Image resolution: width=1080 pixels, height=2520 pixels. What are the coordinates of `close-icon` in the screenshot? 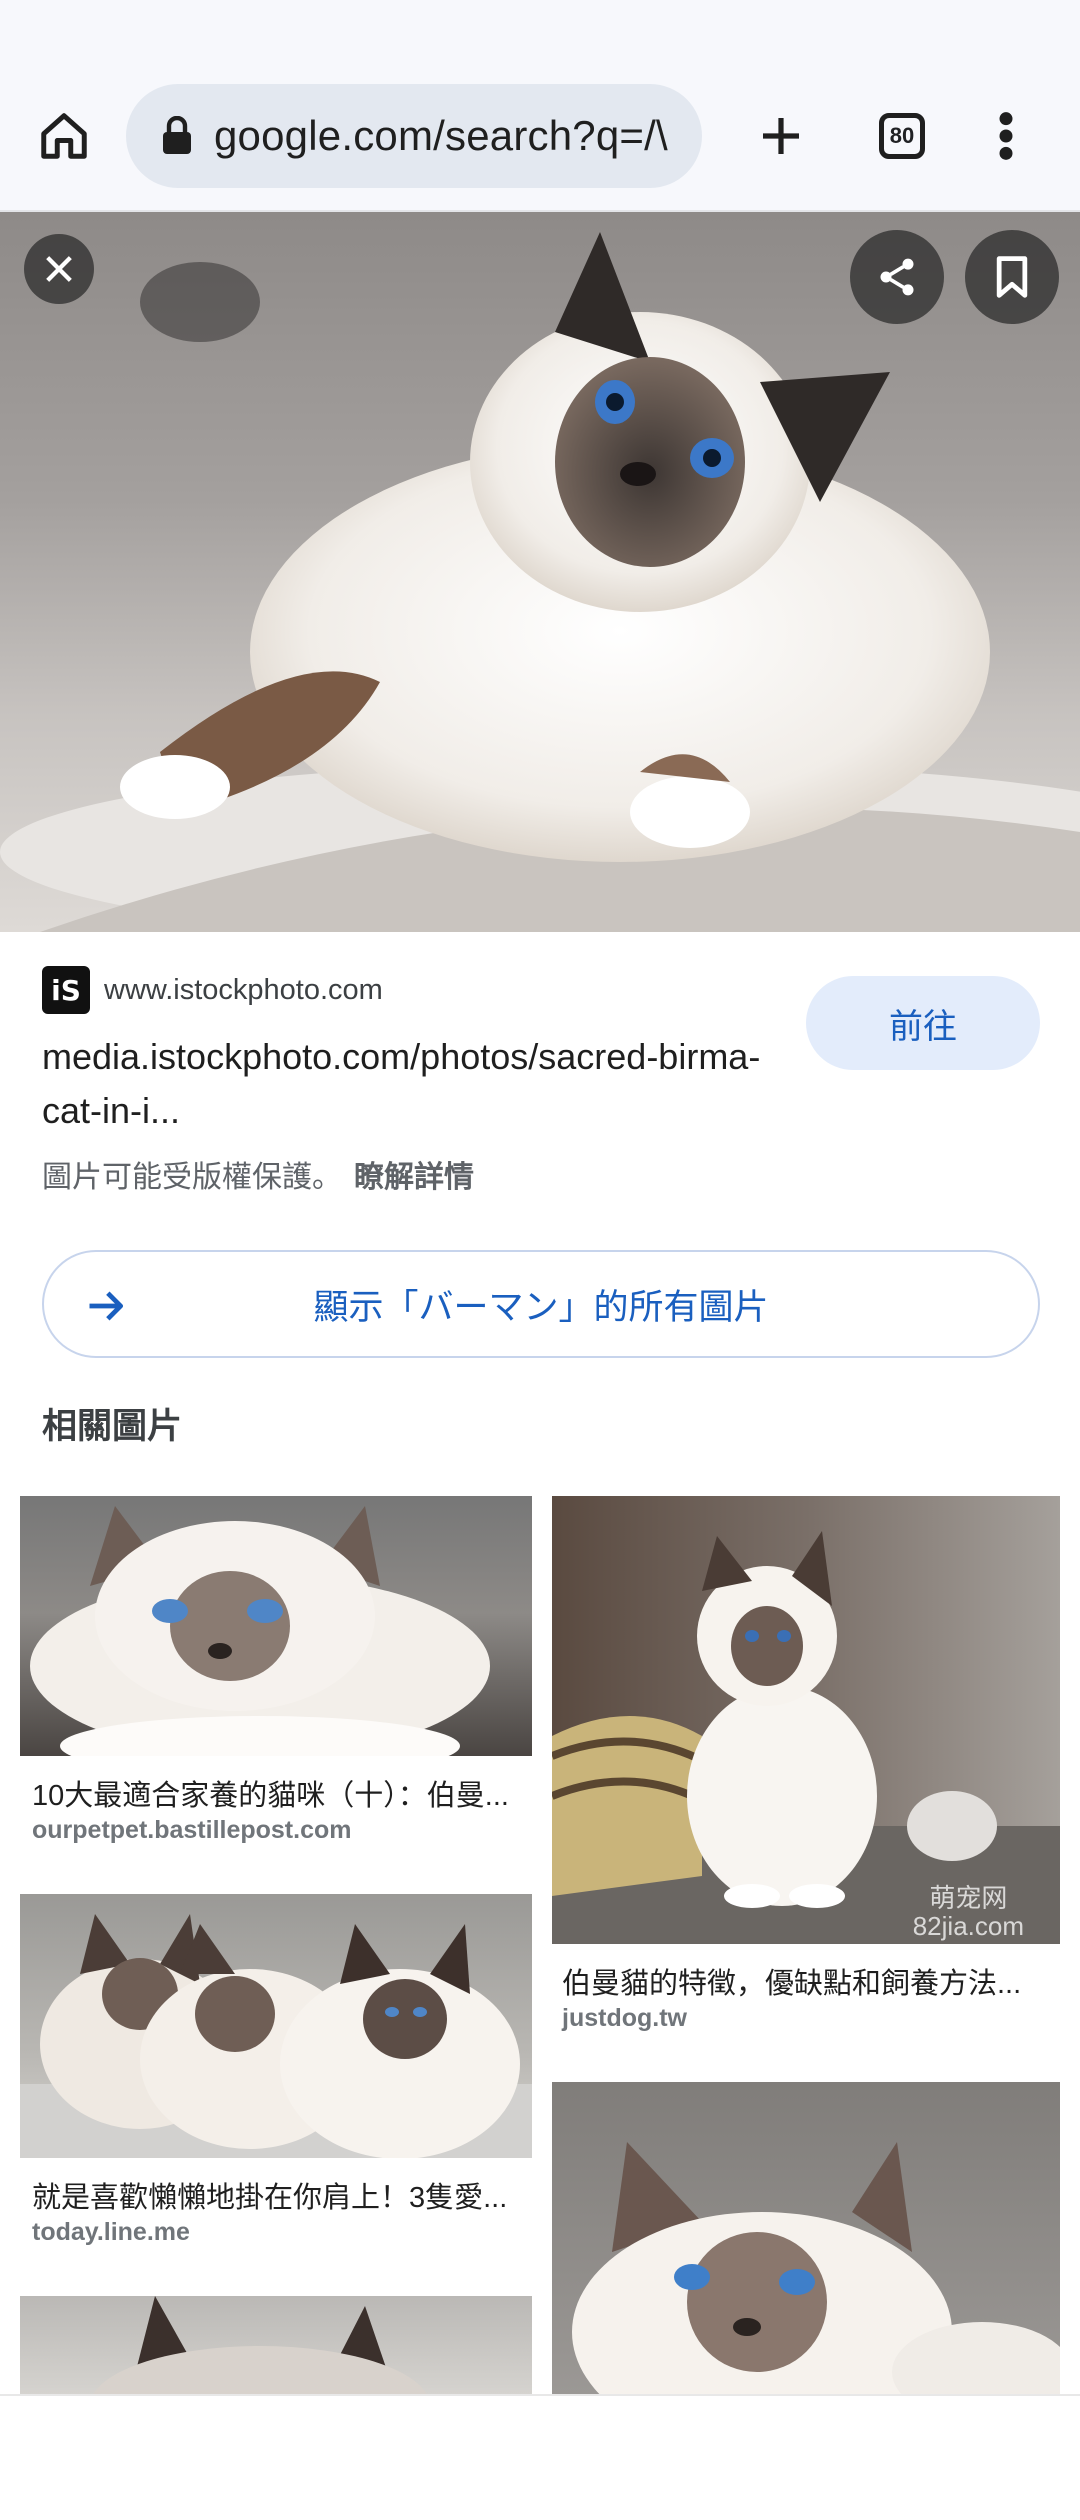 It's located at (59, 269).